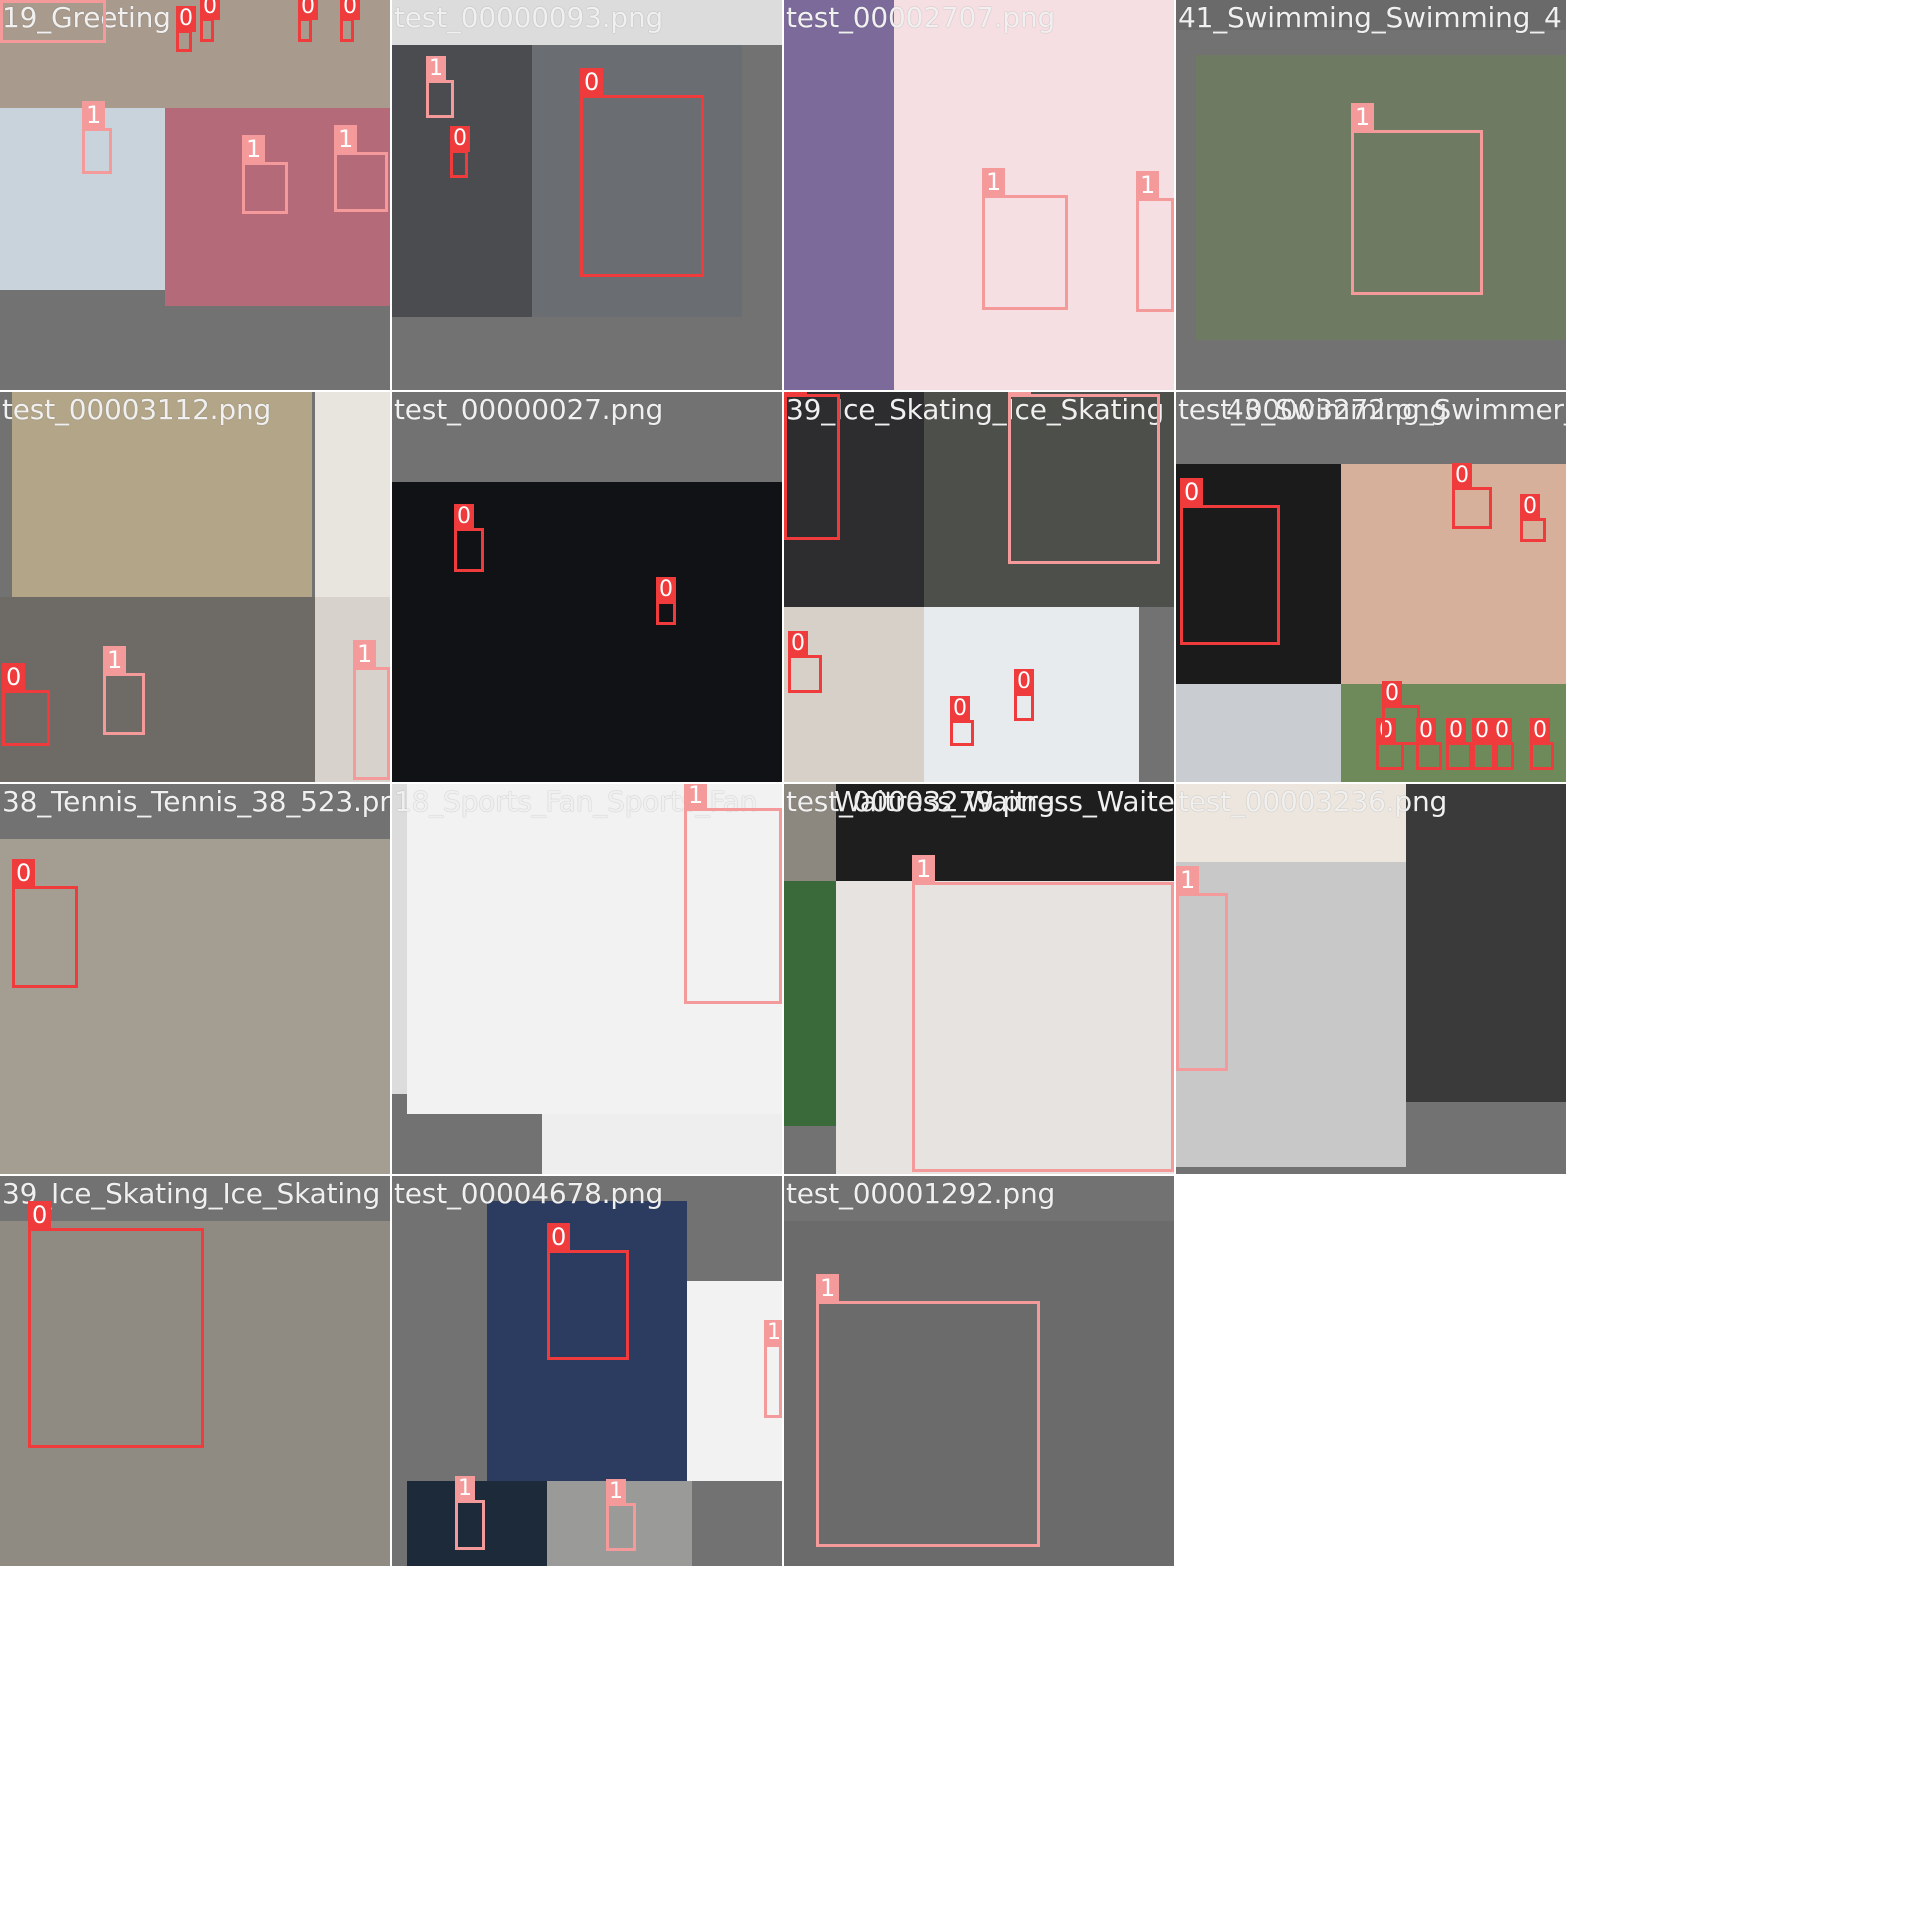  I want to click on mosaic-tile: 39_Ice_Skating_Ice_Skating 0, so click(195, 1371).